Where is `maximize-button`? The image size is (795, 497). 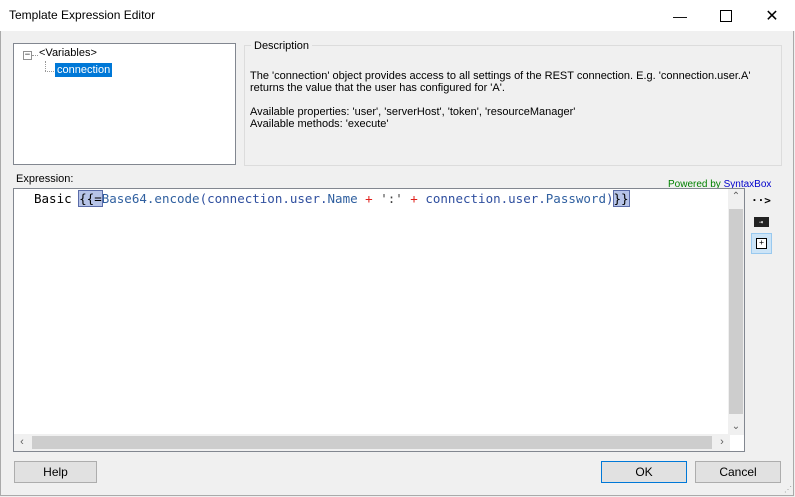 maximize-button is located at coordinates (726, 15).